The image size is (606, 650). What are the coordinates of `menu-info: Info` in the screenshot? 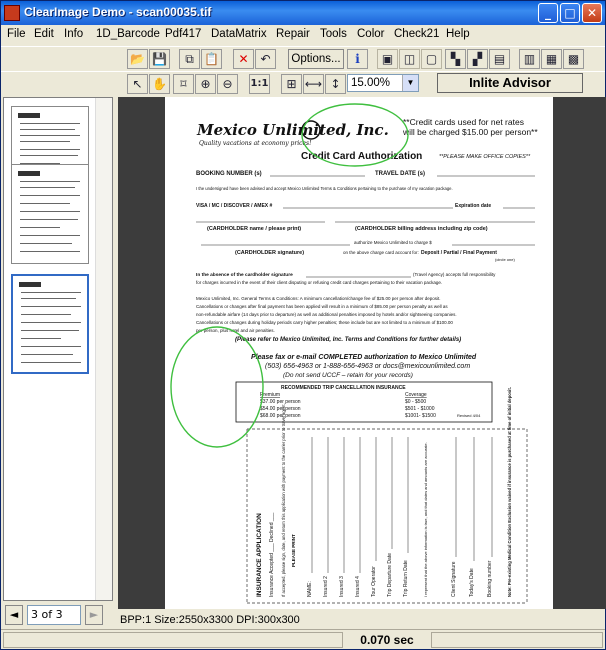 It's located at (73, 34).